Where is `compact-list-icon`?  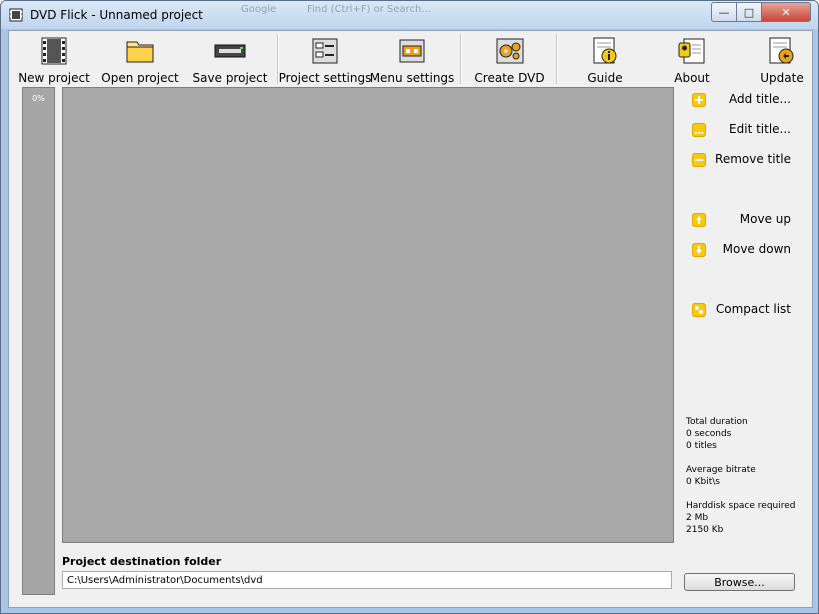
compact-list-icon is located at coordinates (699, 310).